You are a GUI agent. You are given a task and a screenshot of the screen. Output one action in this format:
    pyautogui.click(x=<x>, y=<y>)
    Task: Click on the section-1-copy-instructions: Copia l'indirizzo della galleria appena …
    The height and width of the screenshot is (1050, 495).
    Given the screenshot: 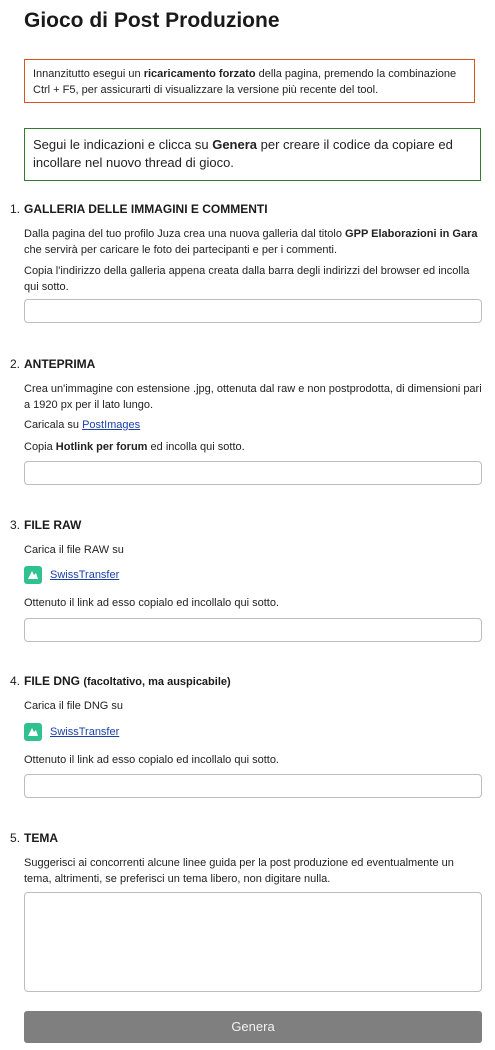 What is the action you would take?
    pyautogui.click(x=247, y=279)
    